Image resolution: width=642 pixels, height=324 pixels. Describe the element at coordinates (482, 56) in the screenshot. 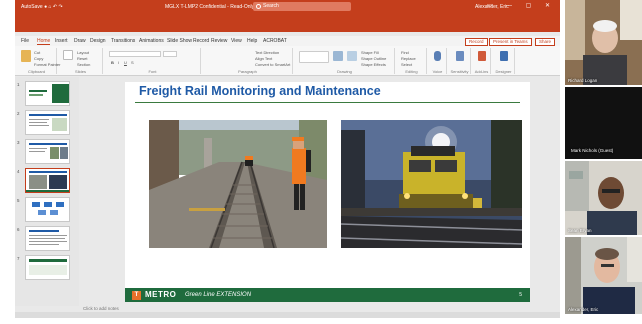

I see `add-ins-icon` at that location.